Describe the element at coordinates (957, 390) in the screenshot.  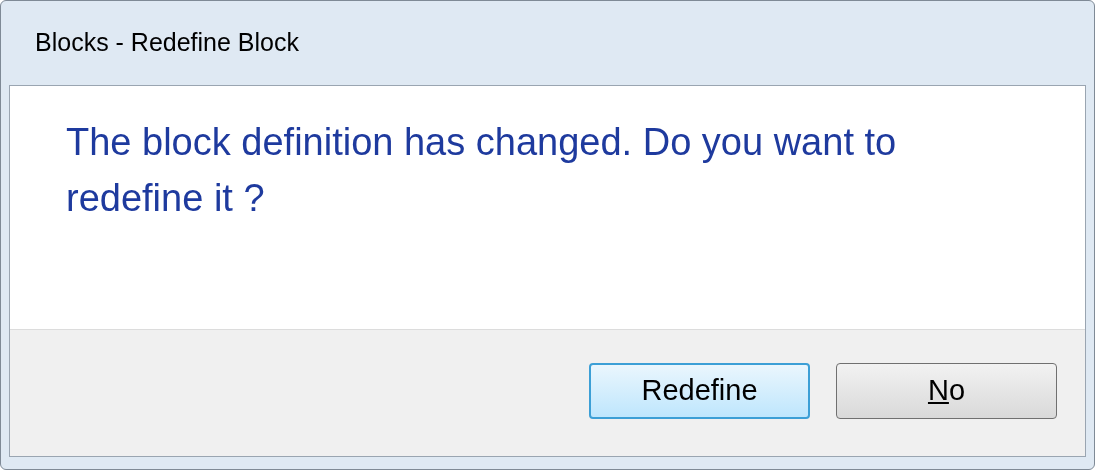
I see `button-label: o` at that location.